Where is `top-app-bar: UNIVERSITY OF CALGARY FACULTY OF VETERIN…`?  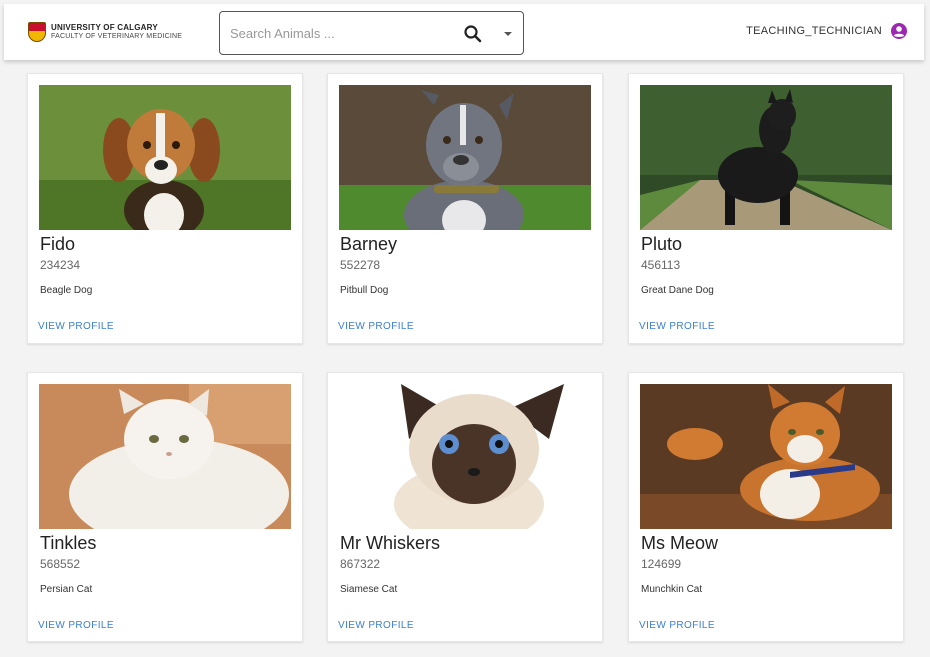
top-app-bar: UNIVERSITY OF CALGARY FACULTY OF VETERIN… is located at coordinates (464, 32).